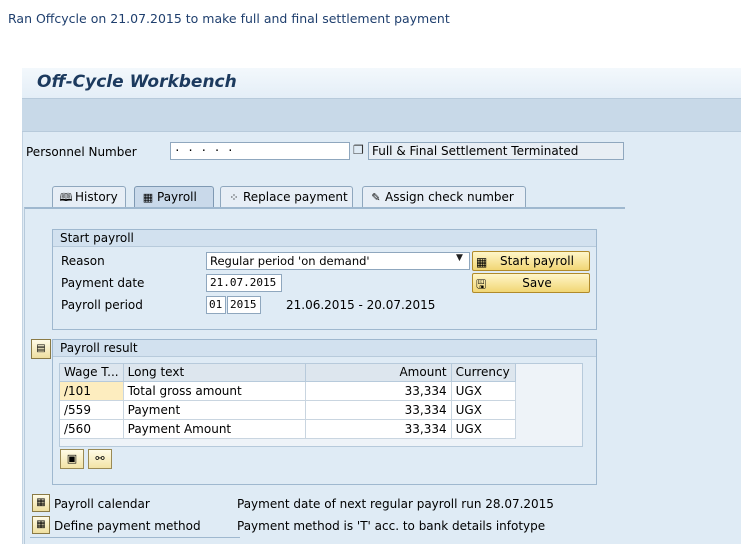  I want to click on payroll-result-title: Payroll result, so click(324, 348).